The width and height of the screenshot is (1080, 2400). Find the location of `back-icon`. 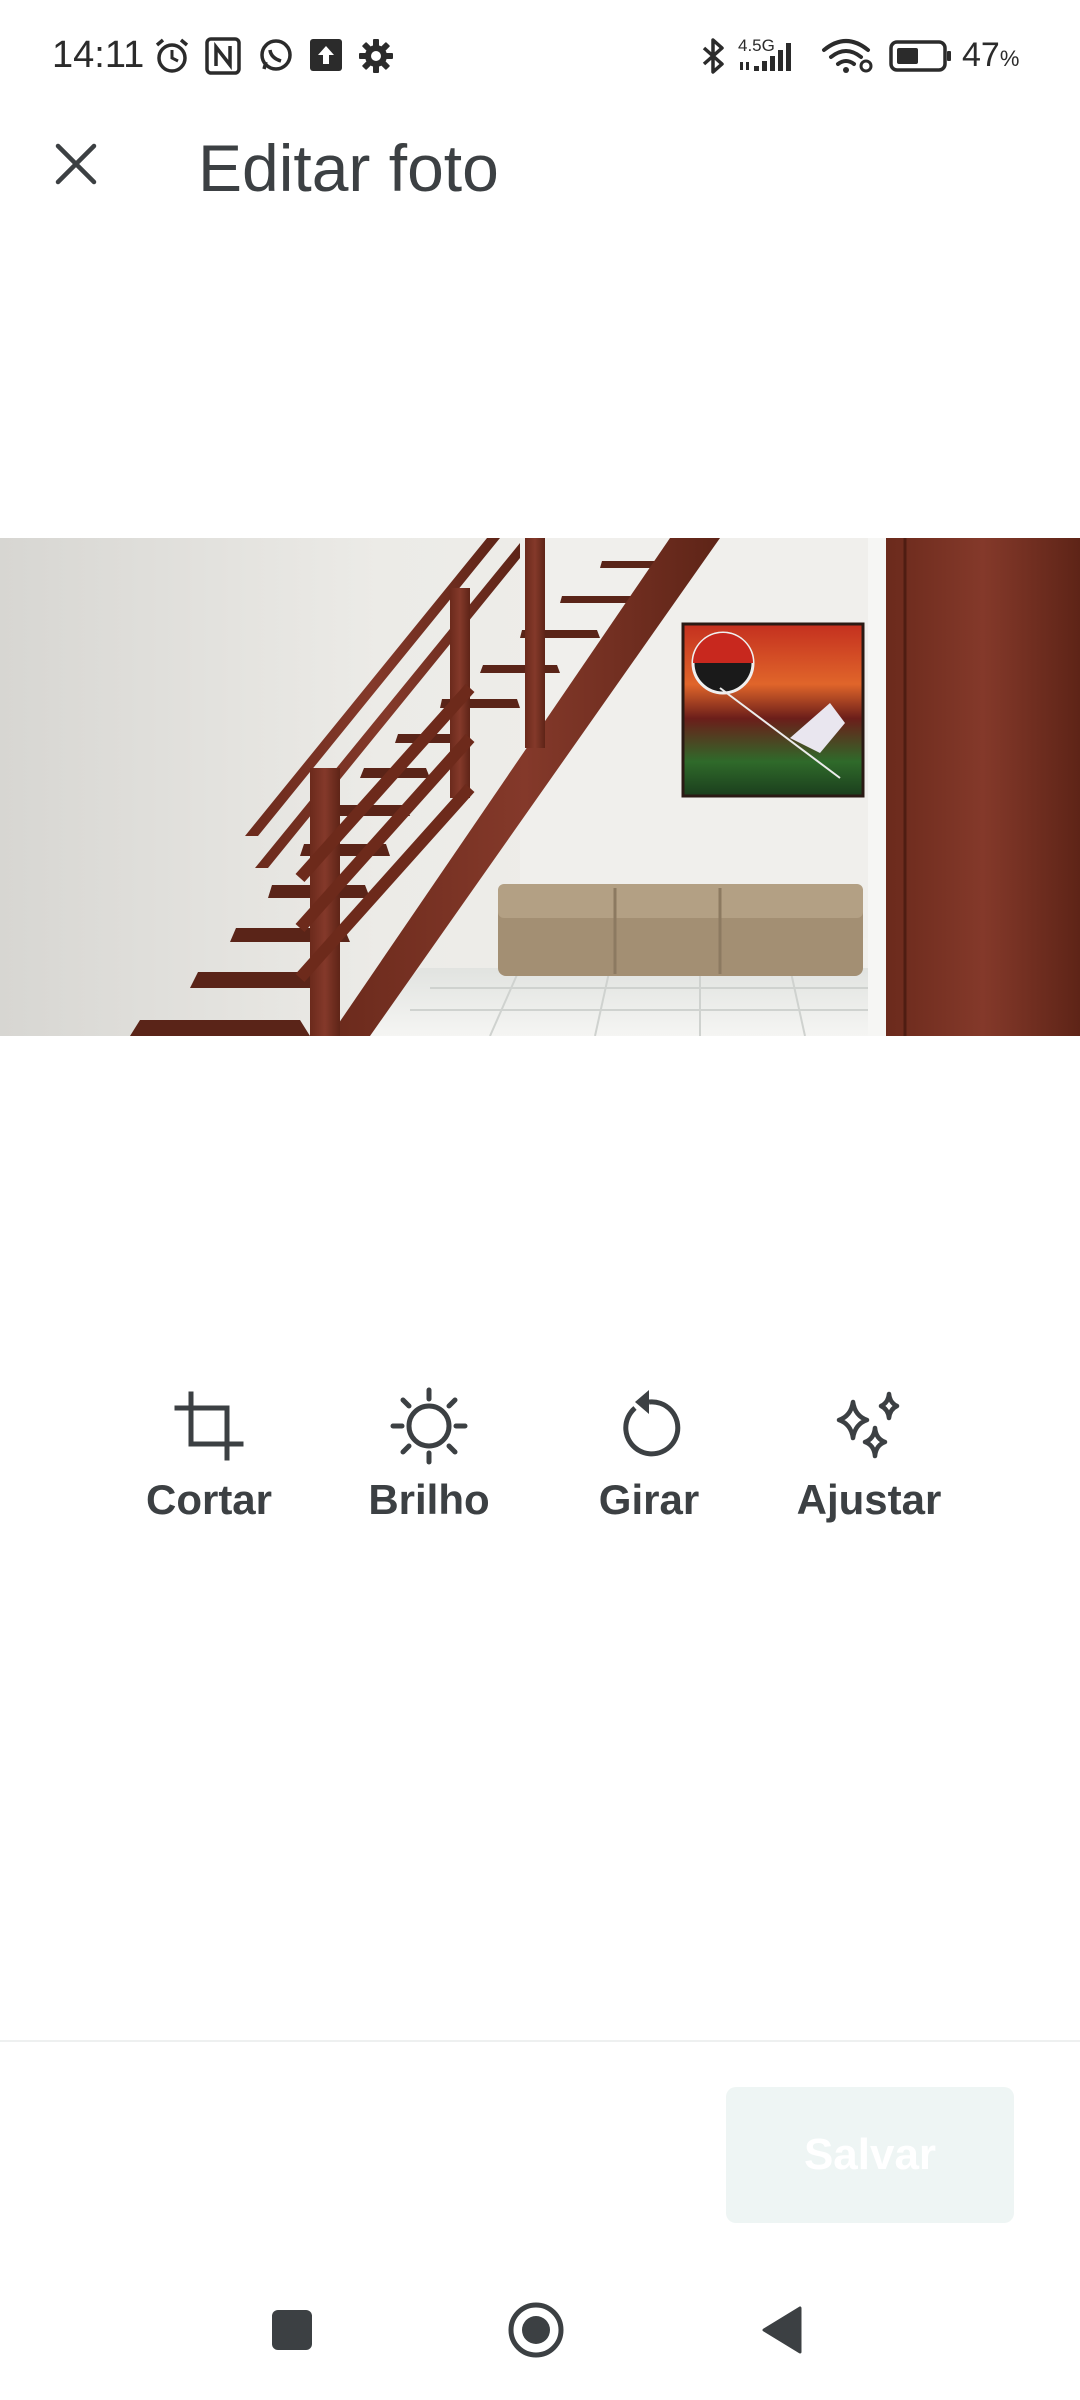

back-icon is located at coordinates (782, 2330).